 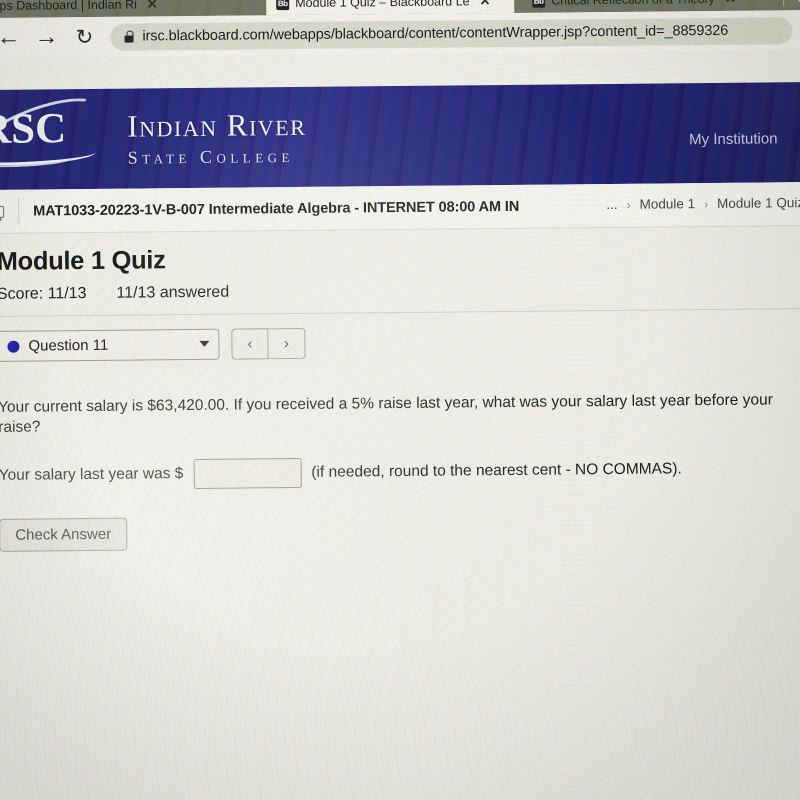 I want to click on forward-icon: →, so click(x=46, y=36).